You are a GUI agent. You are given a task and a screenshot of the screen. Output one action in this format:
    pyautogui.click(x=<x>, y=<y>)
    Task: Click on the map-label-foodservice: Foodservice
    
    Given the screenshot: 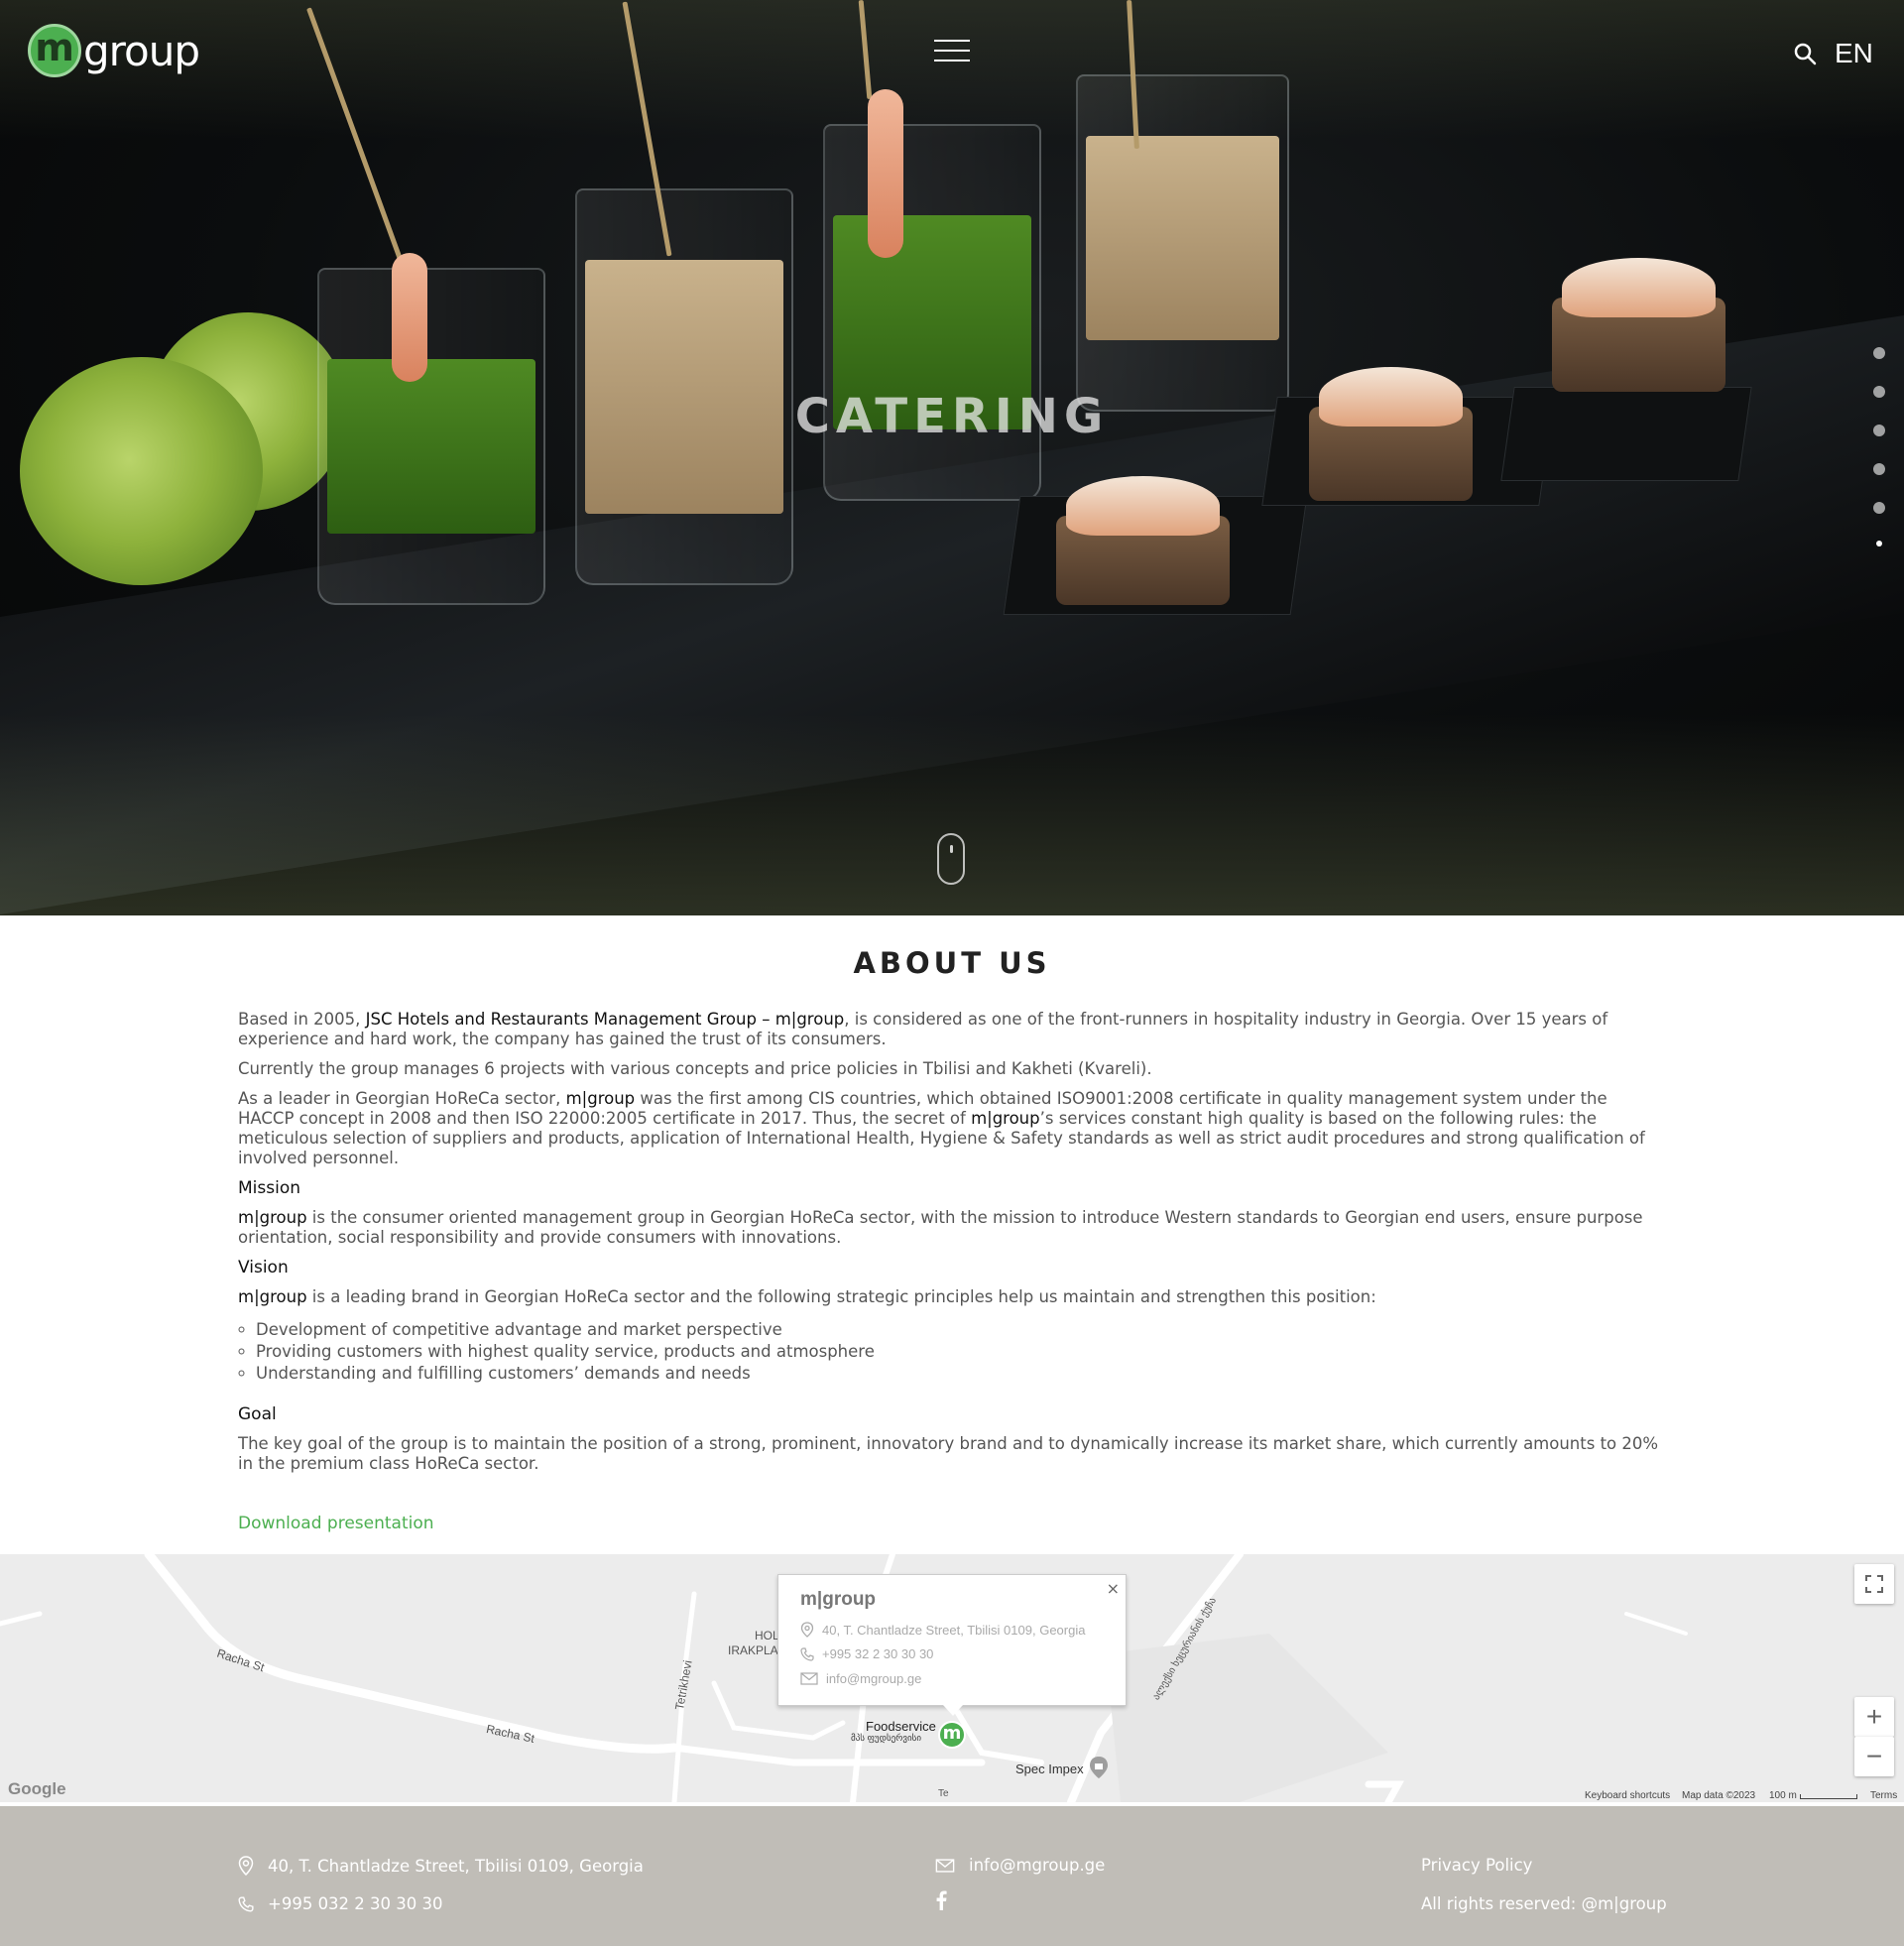 What is the action you would take?
    pyautogui.click(x=901, y=1726)
    